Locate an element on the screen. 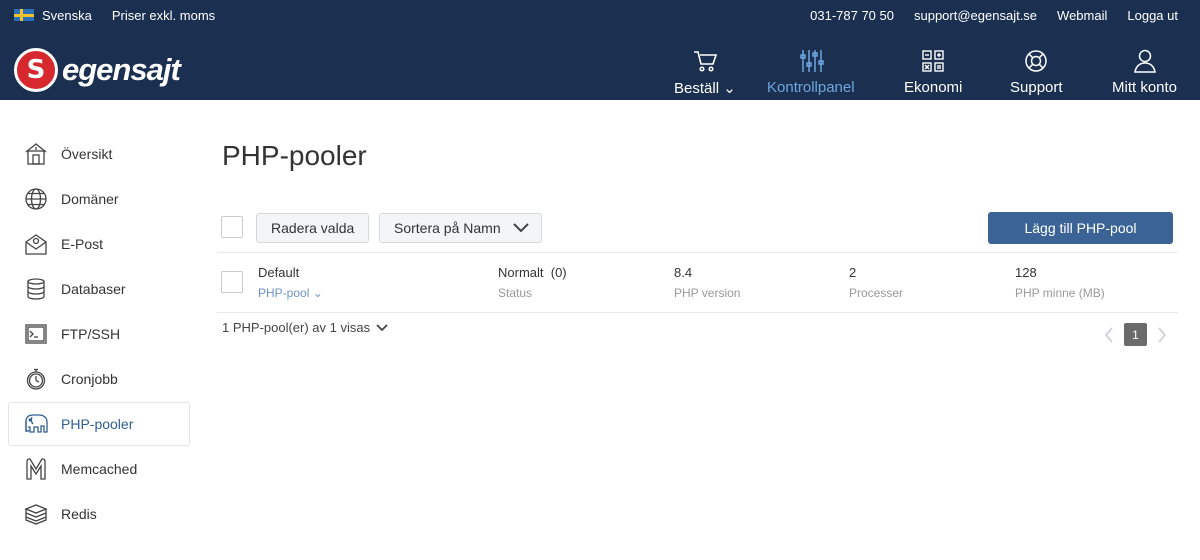 The height and width of the screenshot is (560, 1200). sidebar-item-label: PHP-pooler is located at coordinates (97, 424).